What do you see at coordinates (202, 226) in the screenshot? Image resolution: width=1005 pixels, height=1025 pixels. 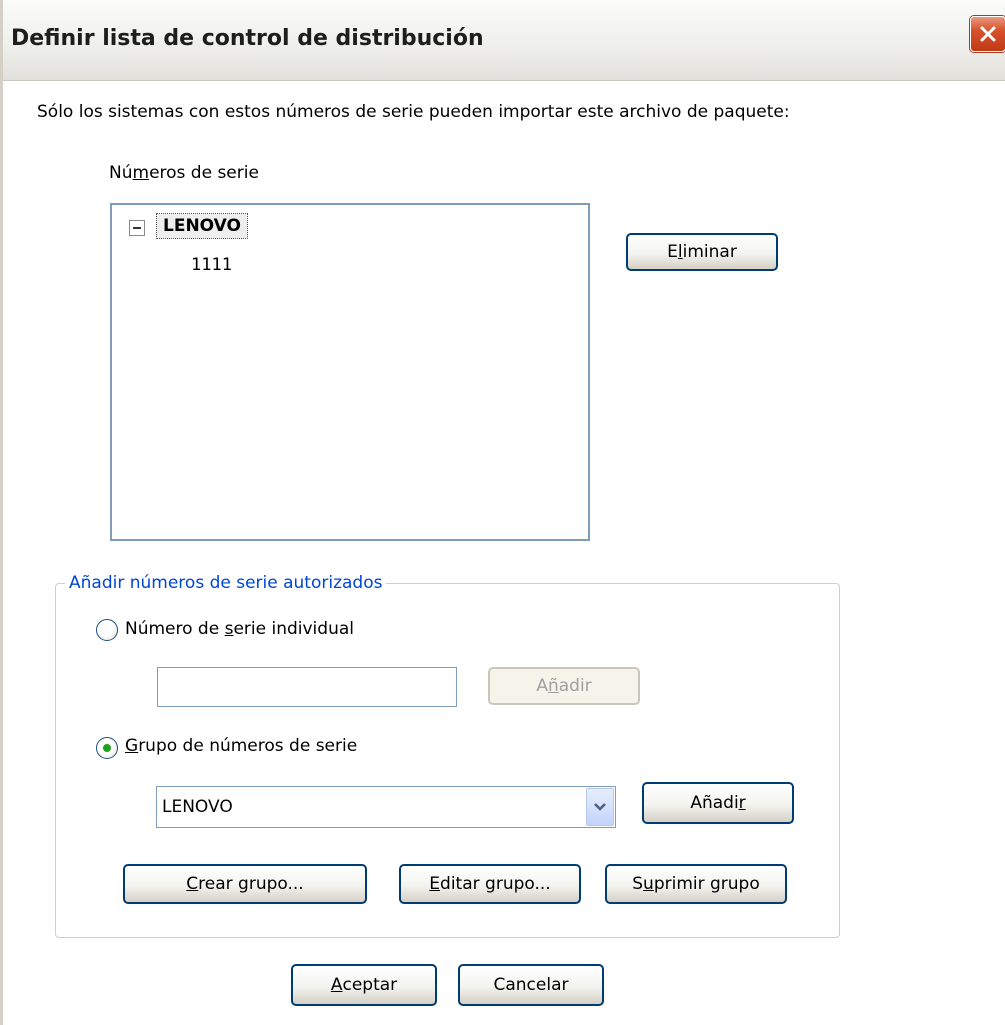 I see `tree-node-lenovo: LENOVO` at bounding box center [202, 226].